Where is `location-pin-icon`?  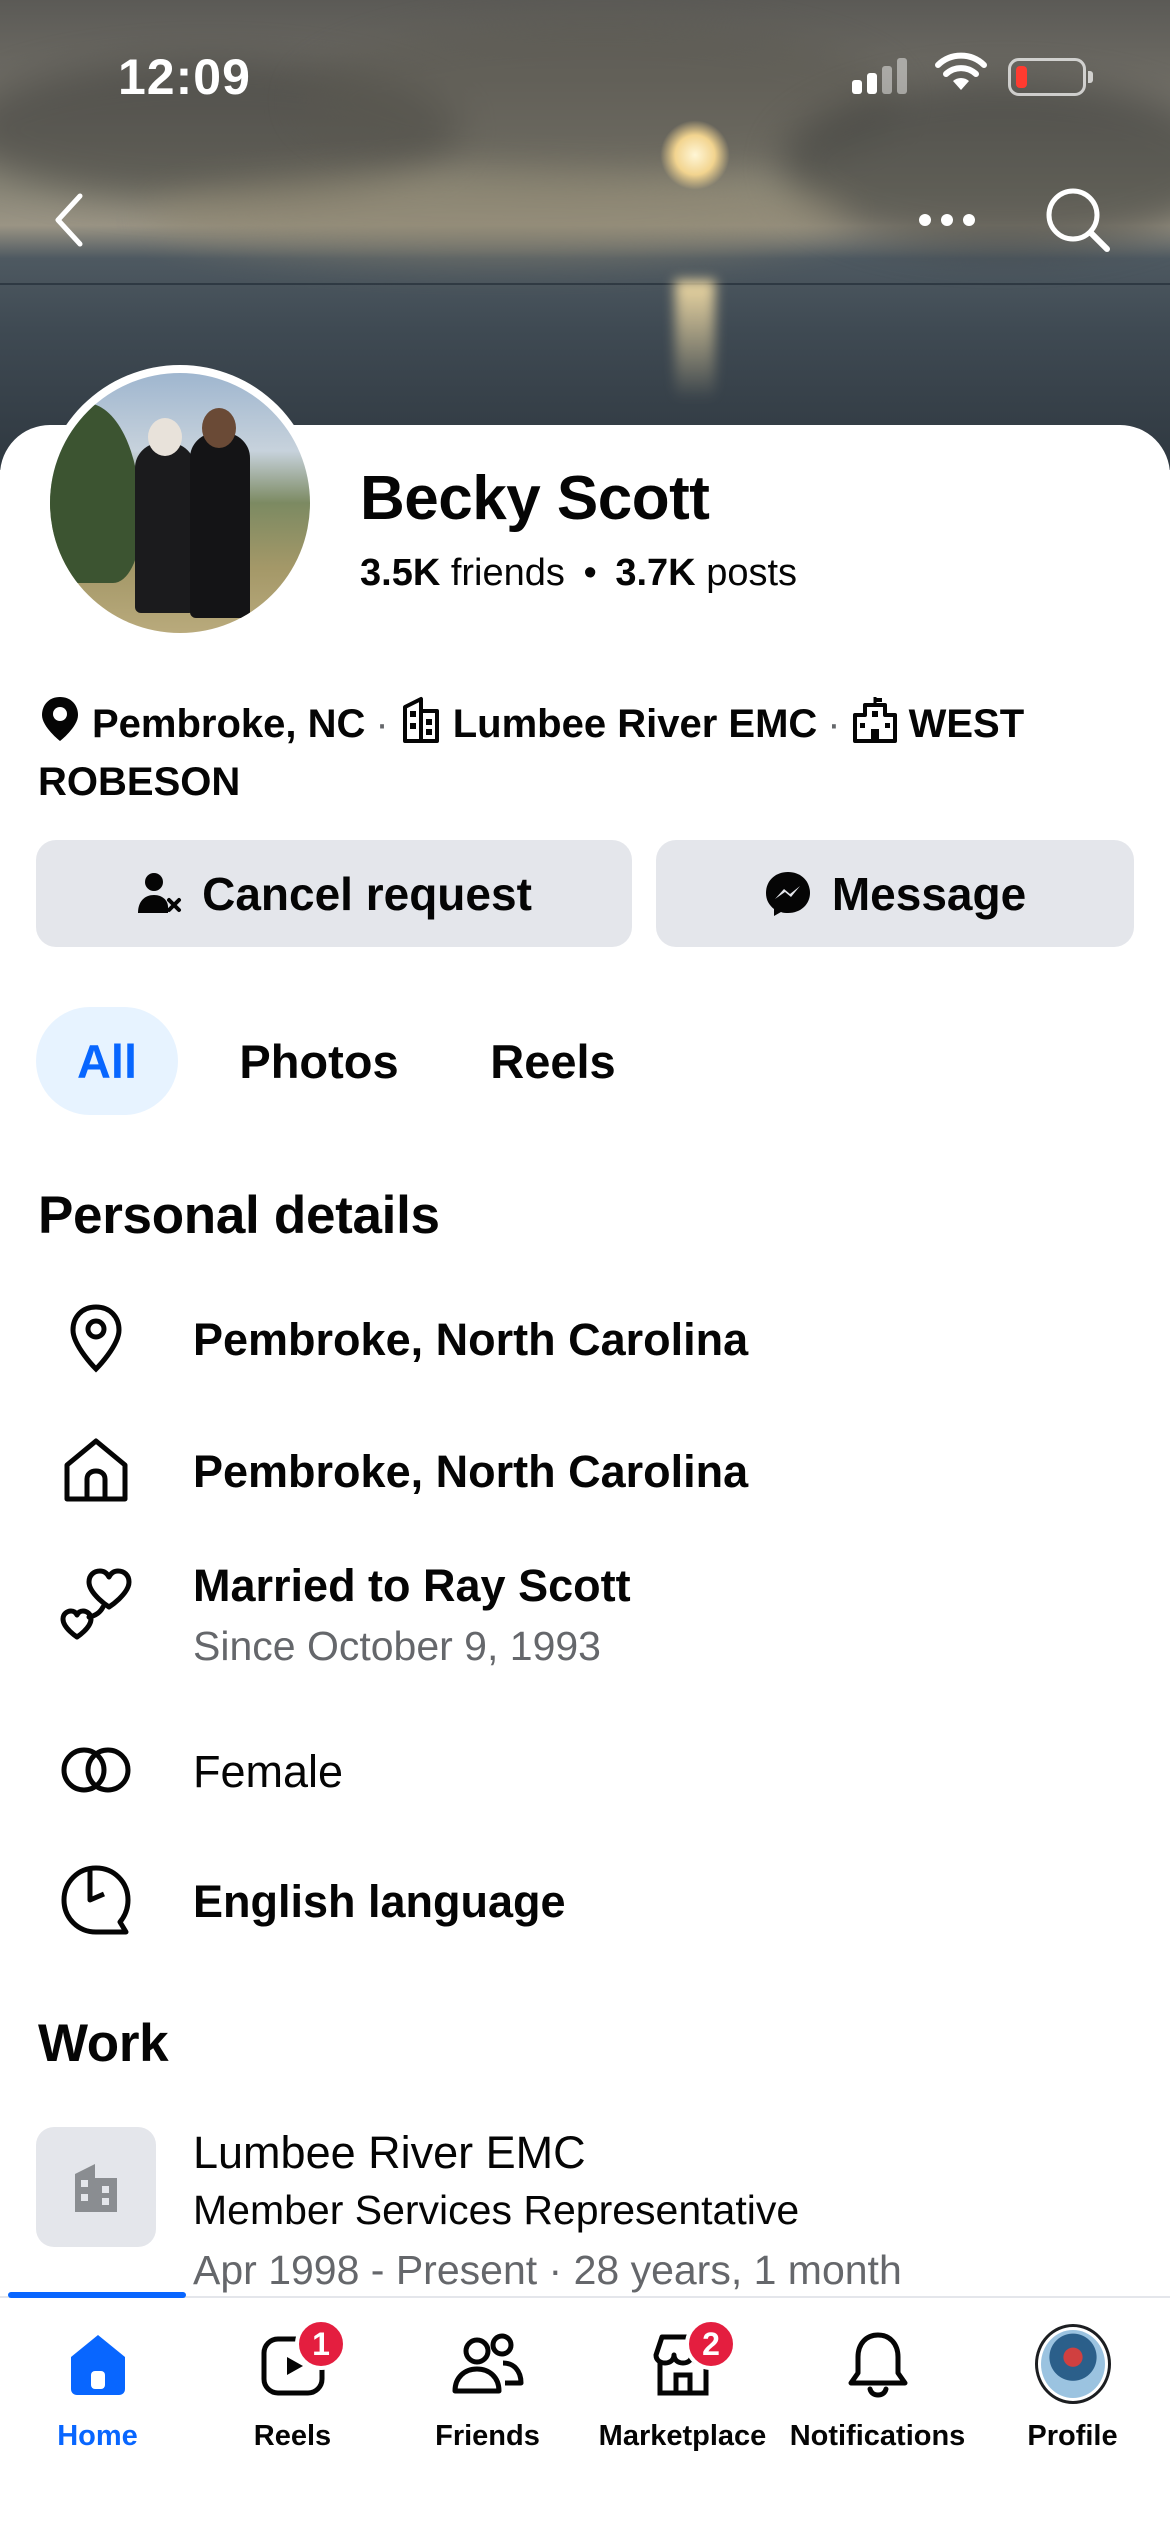
location-pin-icon is located at coordinates (60, 725).